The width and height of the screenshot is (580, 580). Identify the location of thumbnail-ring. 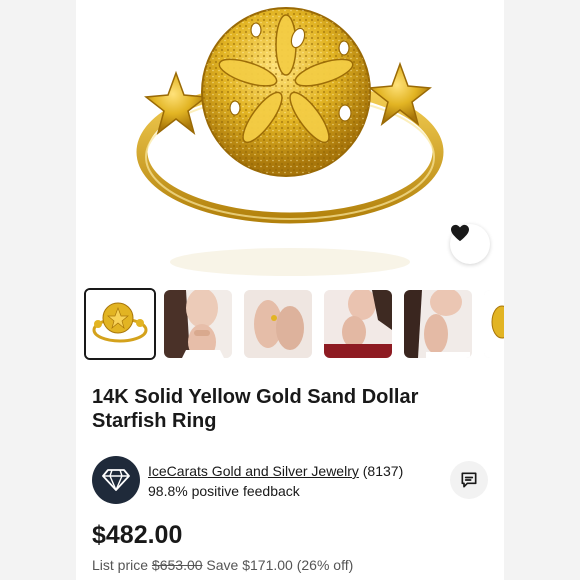
(120, 324).